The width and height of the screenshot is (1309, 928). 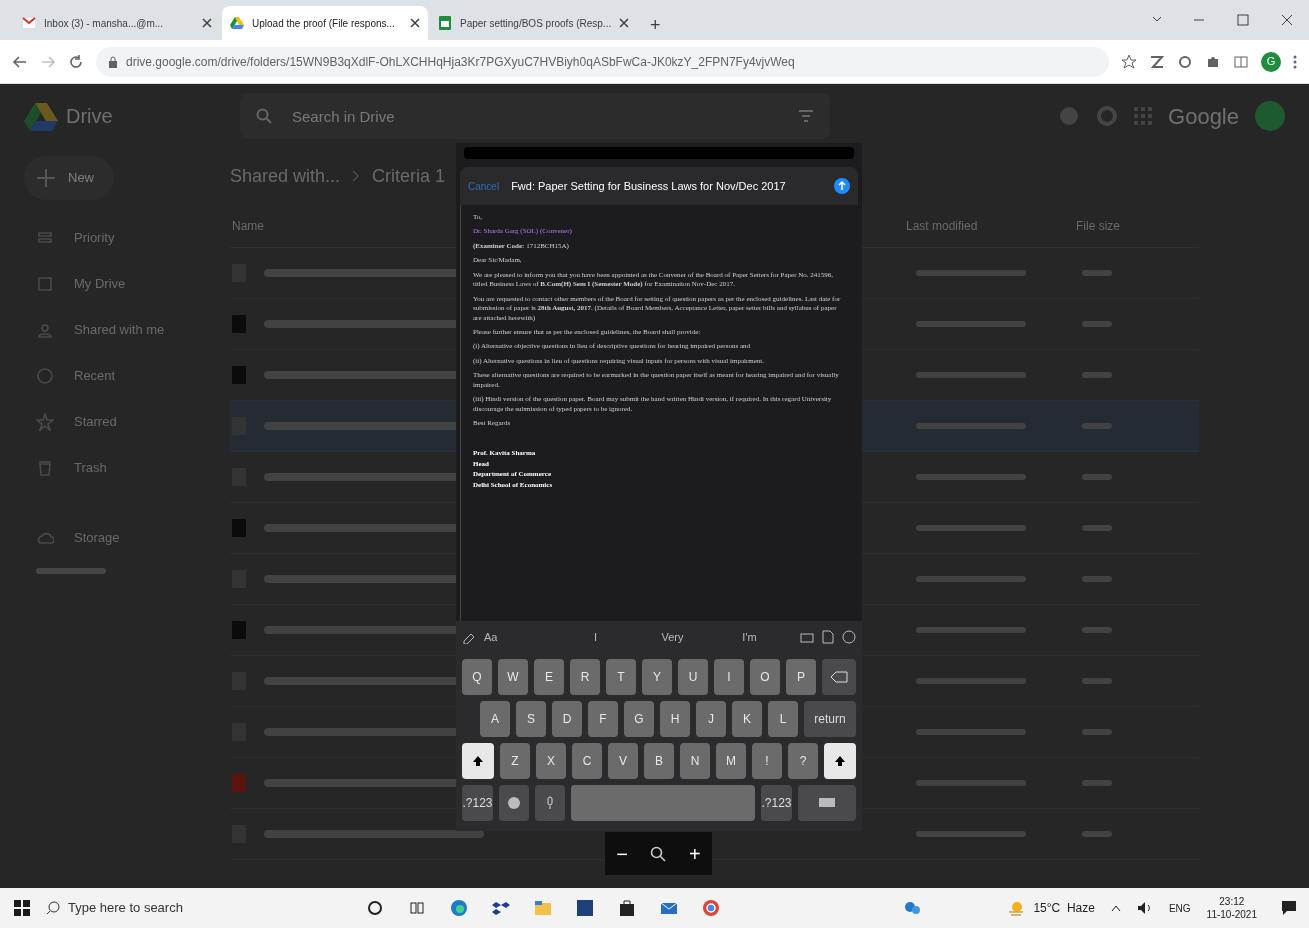 I want to click on email-subject: Fwd: Paper Setting for Business Laws for Nov/Dec 2017, so click(x=649, y=186).